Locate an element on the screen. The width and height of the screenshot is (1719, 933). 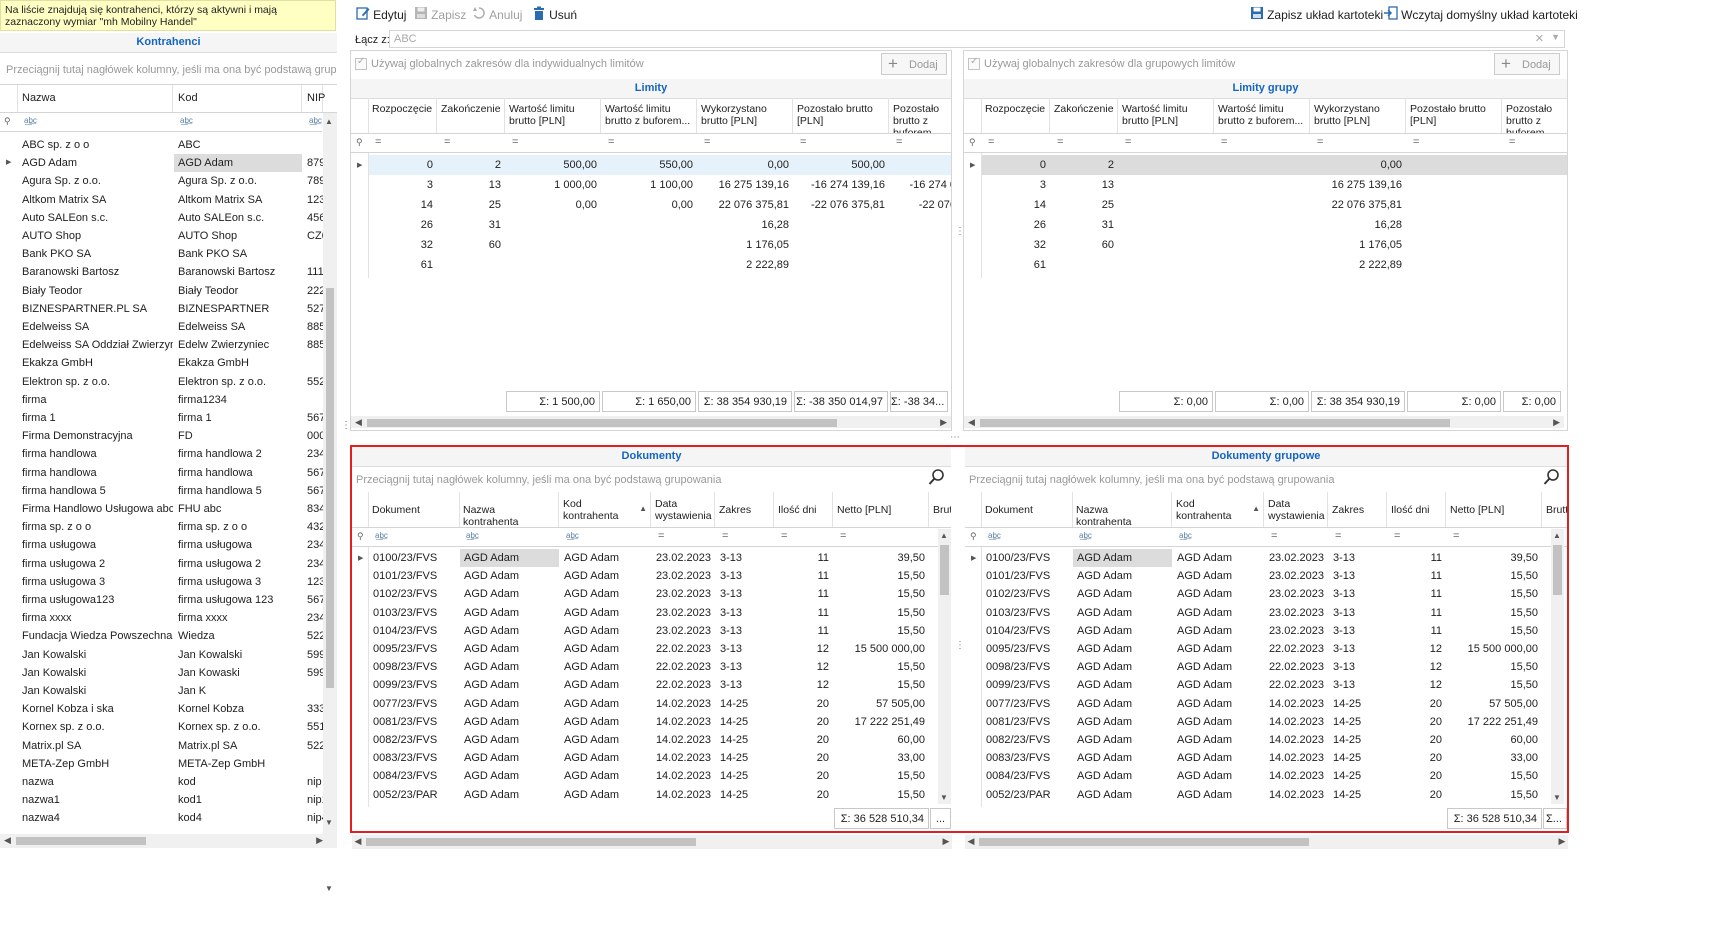
edit-button: Edytuj is located at coordinates (381, 15).